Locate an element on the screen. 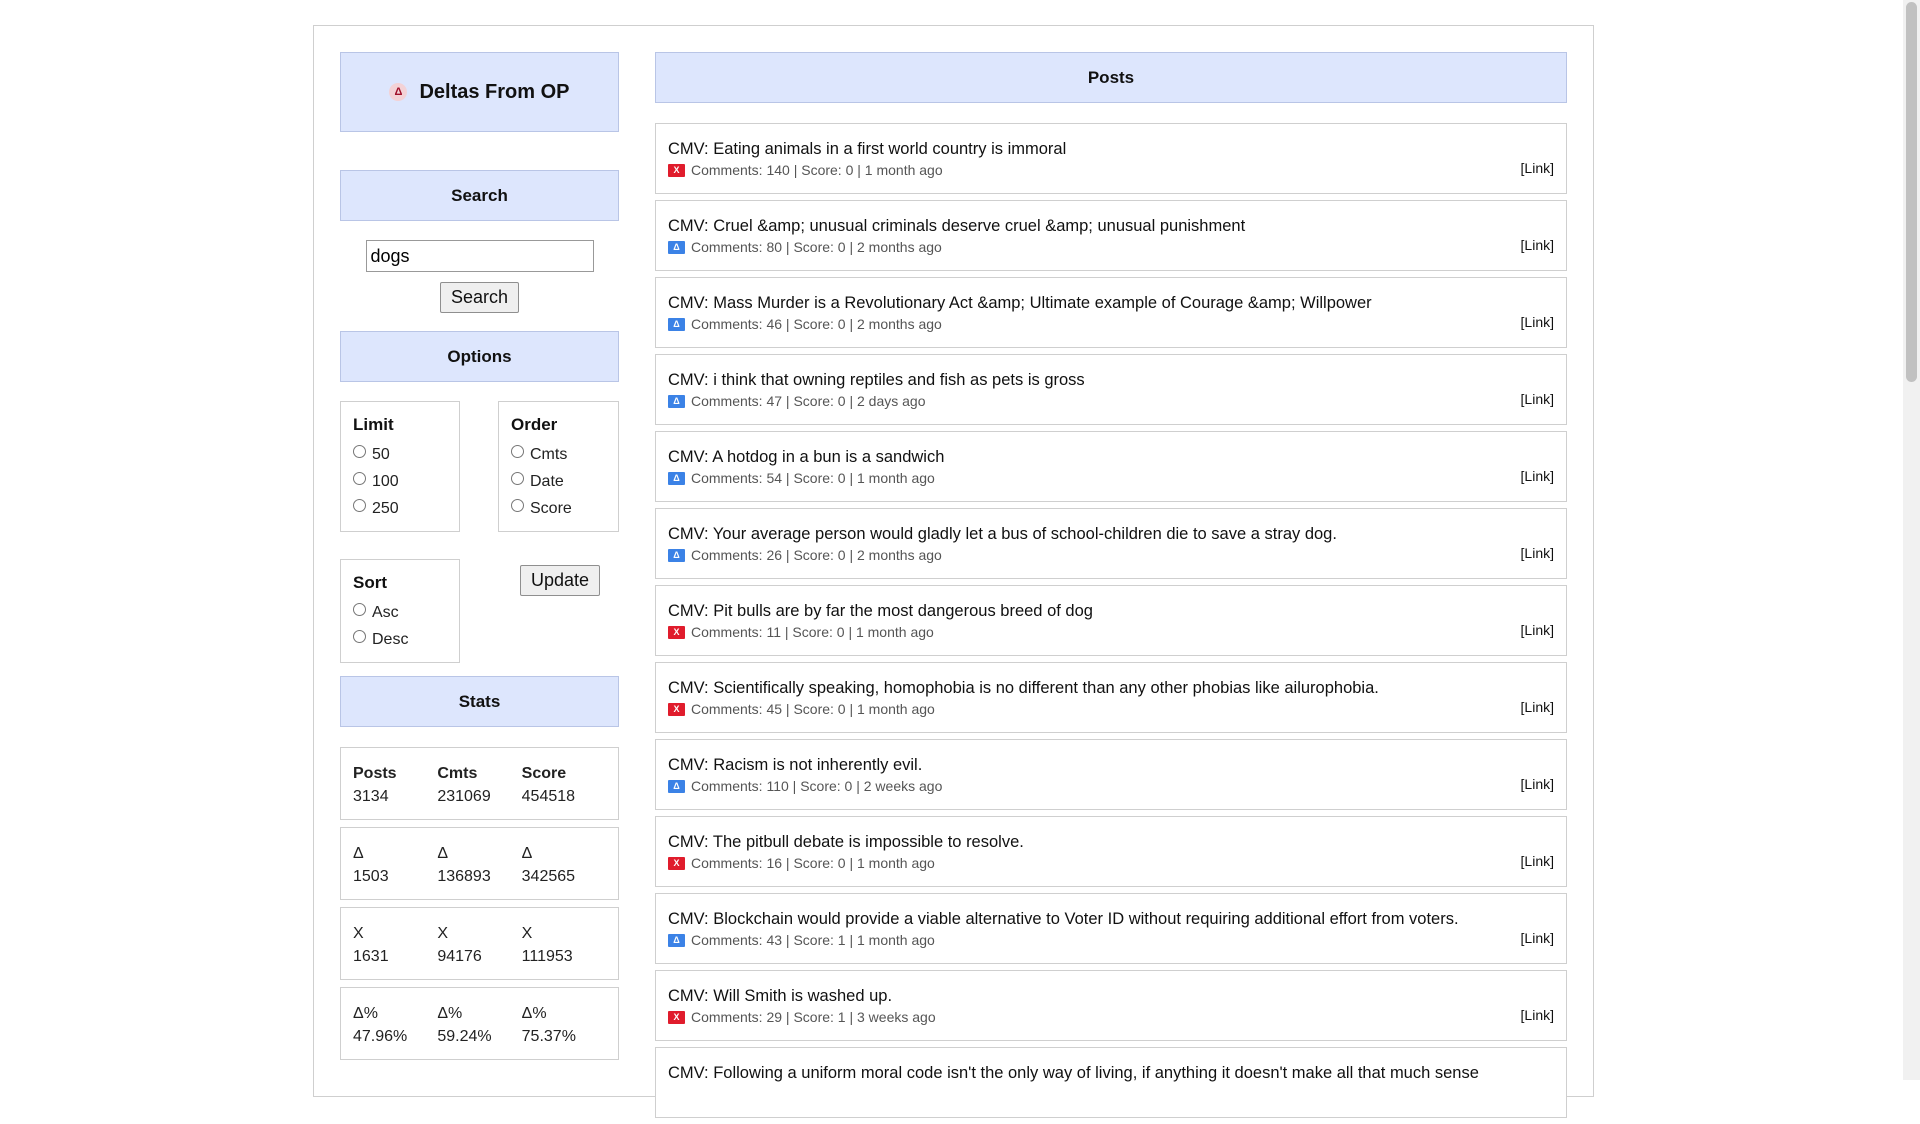 The image size is (1920, 1124). stat-cell: Score 454518 is located at coordinates (564, 790).